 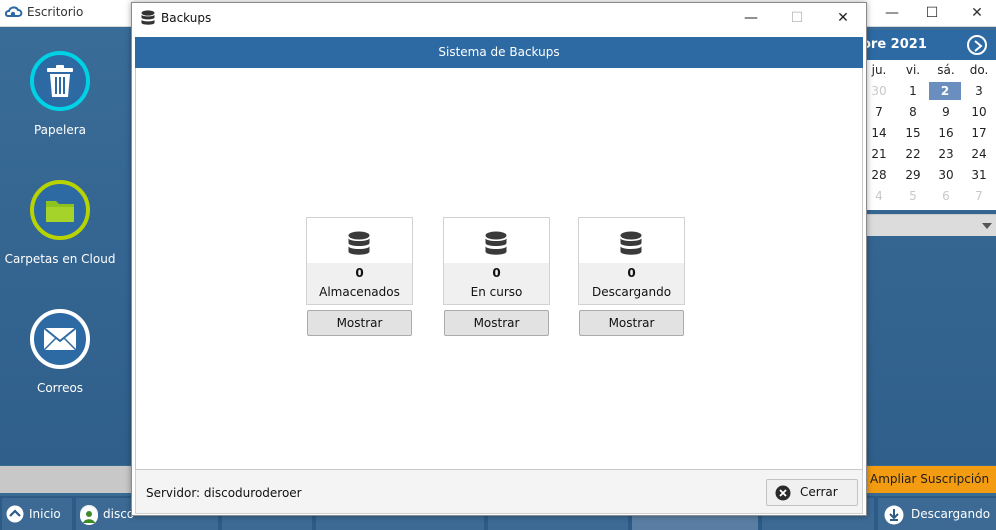 What do you see at coordinates (946, 154) in the screenshot?
I see `calendar-day: 23` at bounding box center [946, 154].